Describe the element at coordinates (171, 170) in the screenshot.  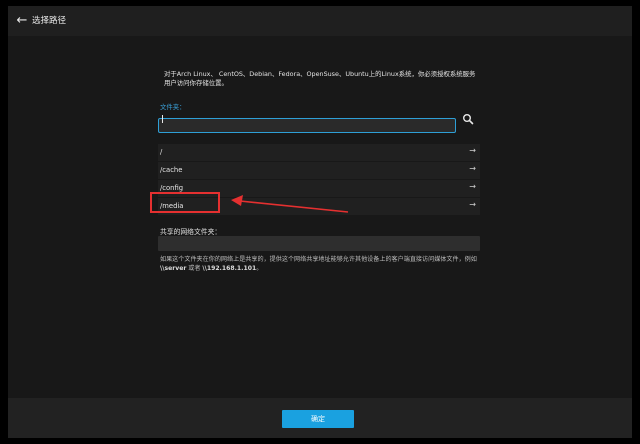
I see `folder-item-label: /cache` at that location.